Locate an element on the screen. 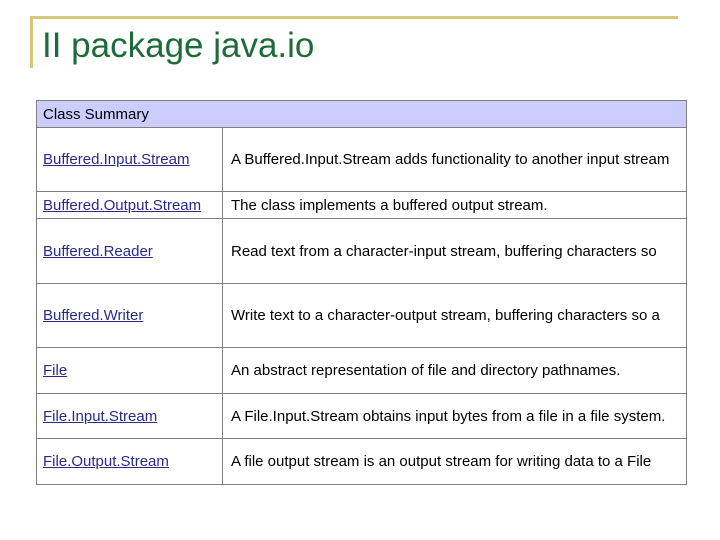 This screenshot has height=540, width=720. table-header: Class Summary is located at coordinates (361, 114).